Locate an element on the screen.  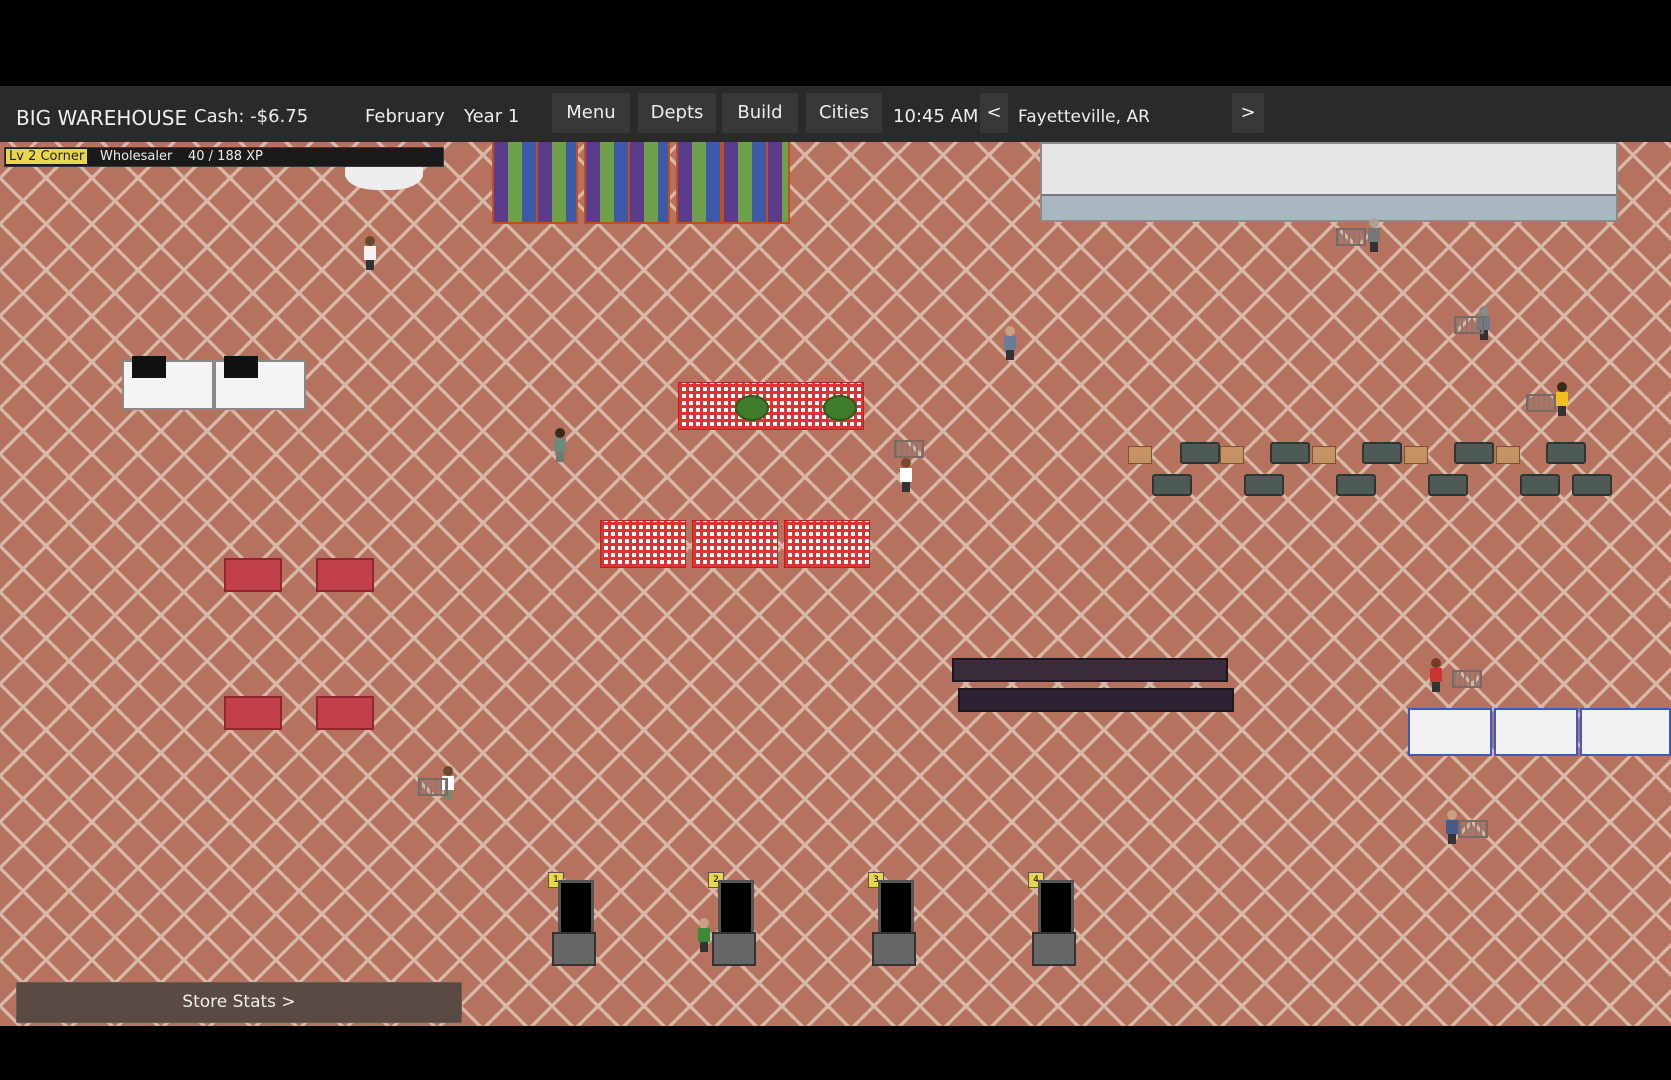
fruit-table is located at coordinates (771, 406).